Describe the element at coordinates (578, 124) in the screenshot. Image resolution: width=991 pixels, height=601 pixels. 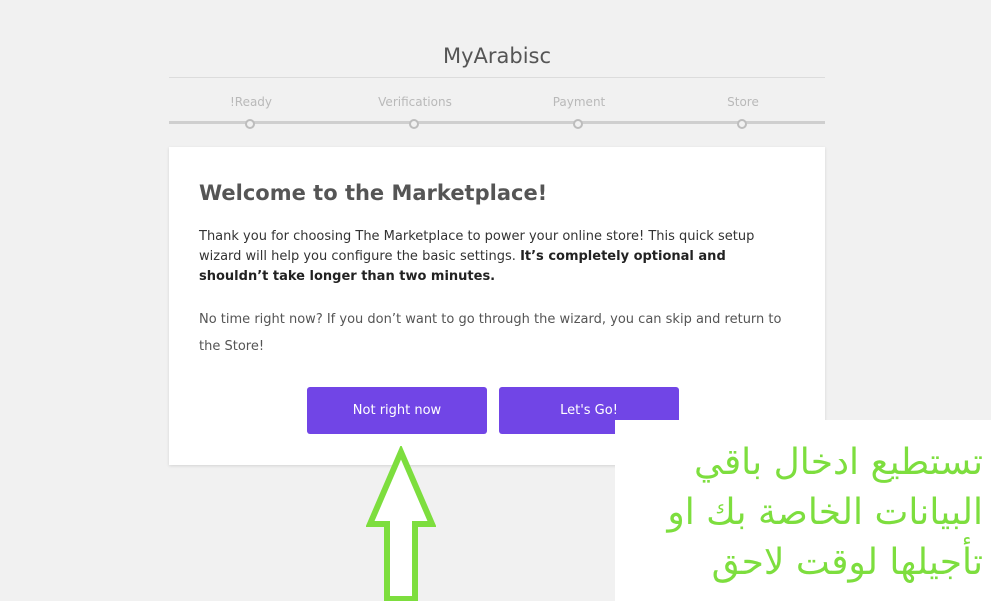
I see `step-payment-dot` at that location.